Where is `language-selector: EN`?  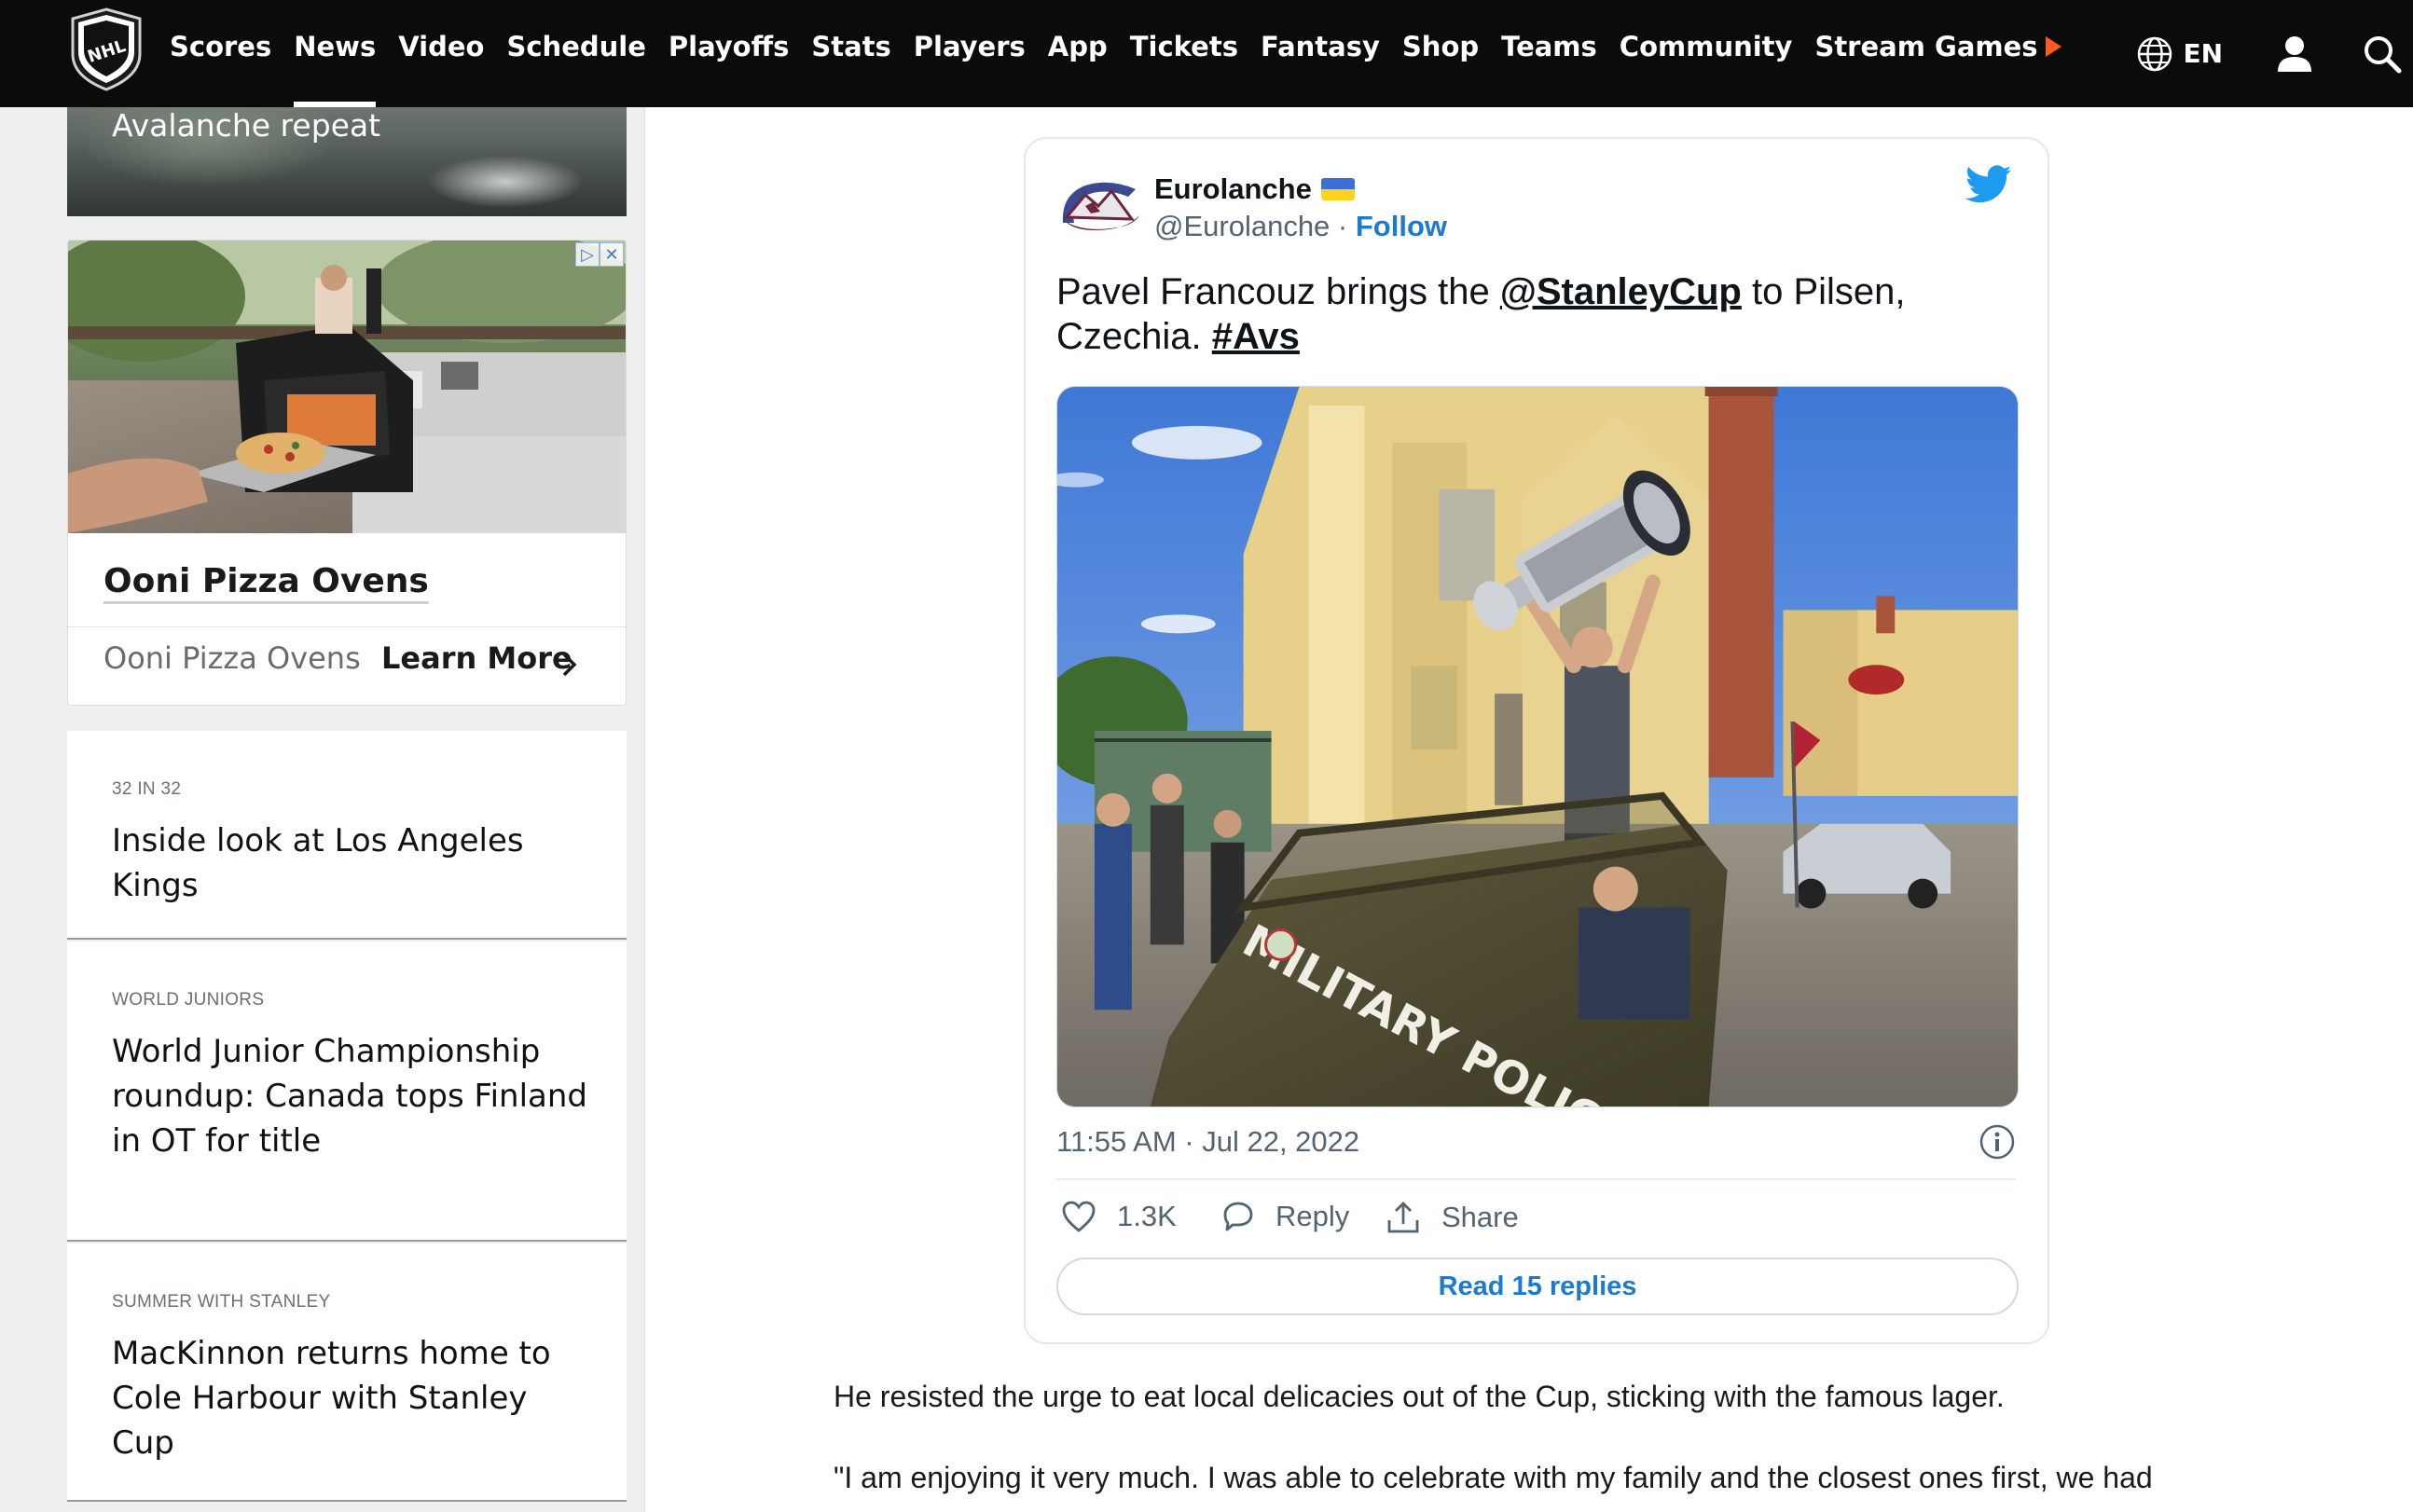 language-selector: EN is located at coordinates (2180, 54).